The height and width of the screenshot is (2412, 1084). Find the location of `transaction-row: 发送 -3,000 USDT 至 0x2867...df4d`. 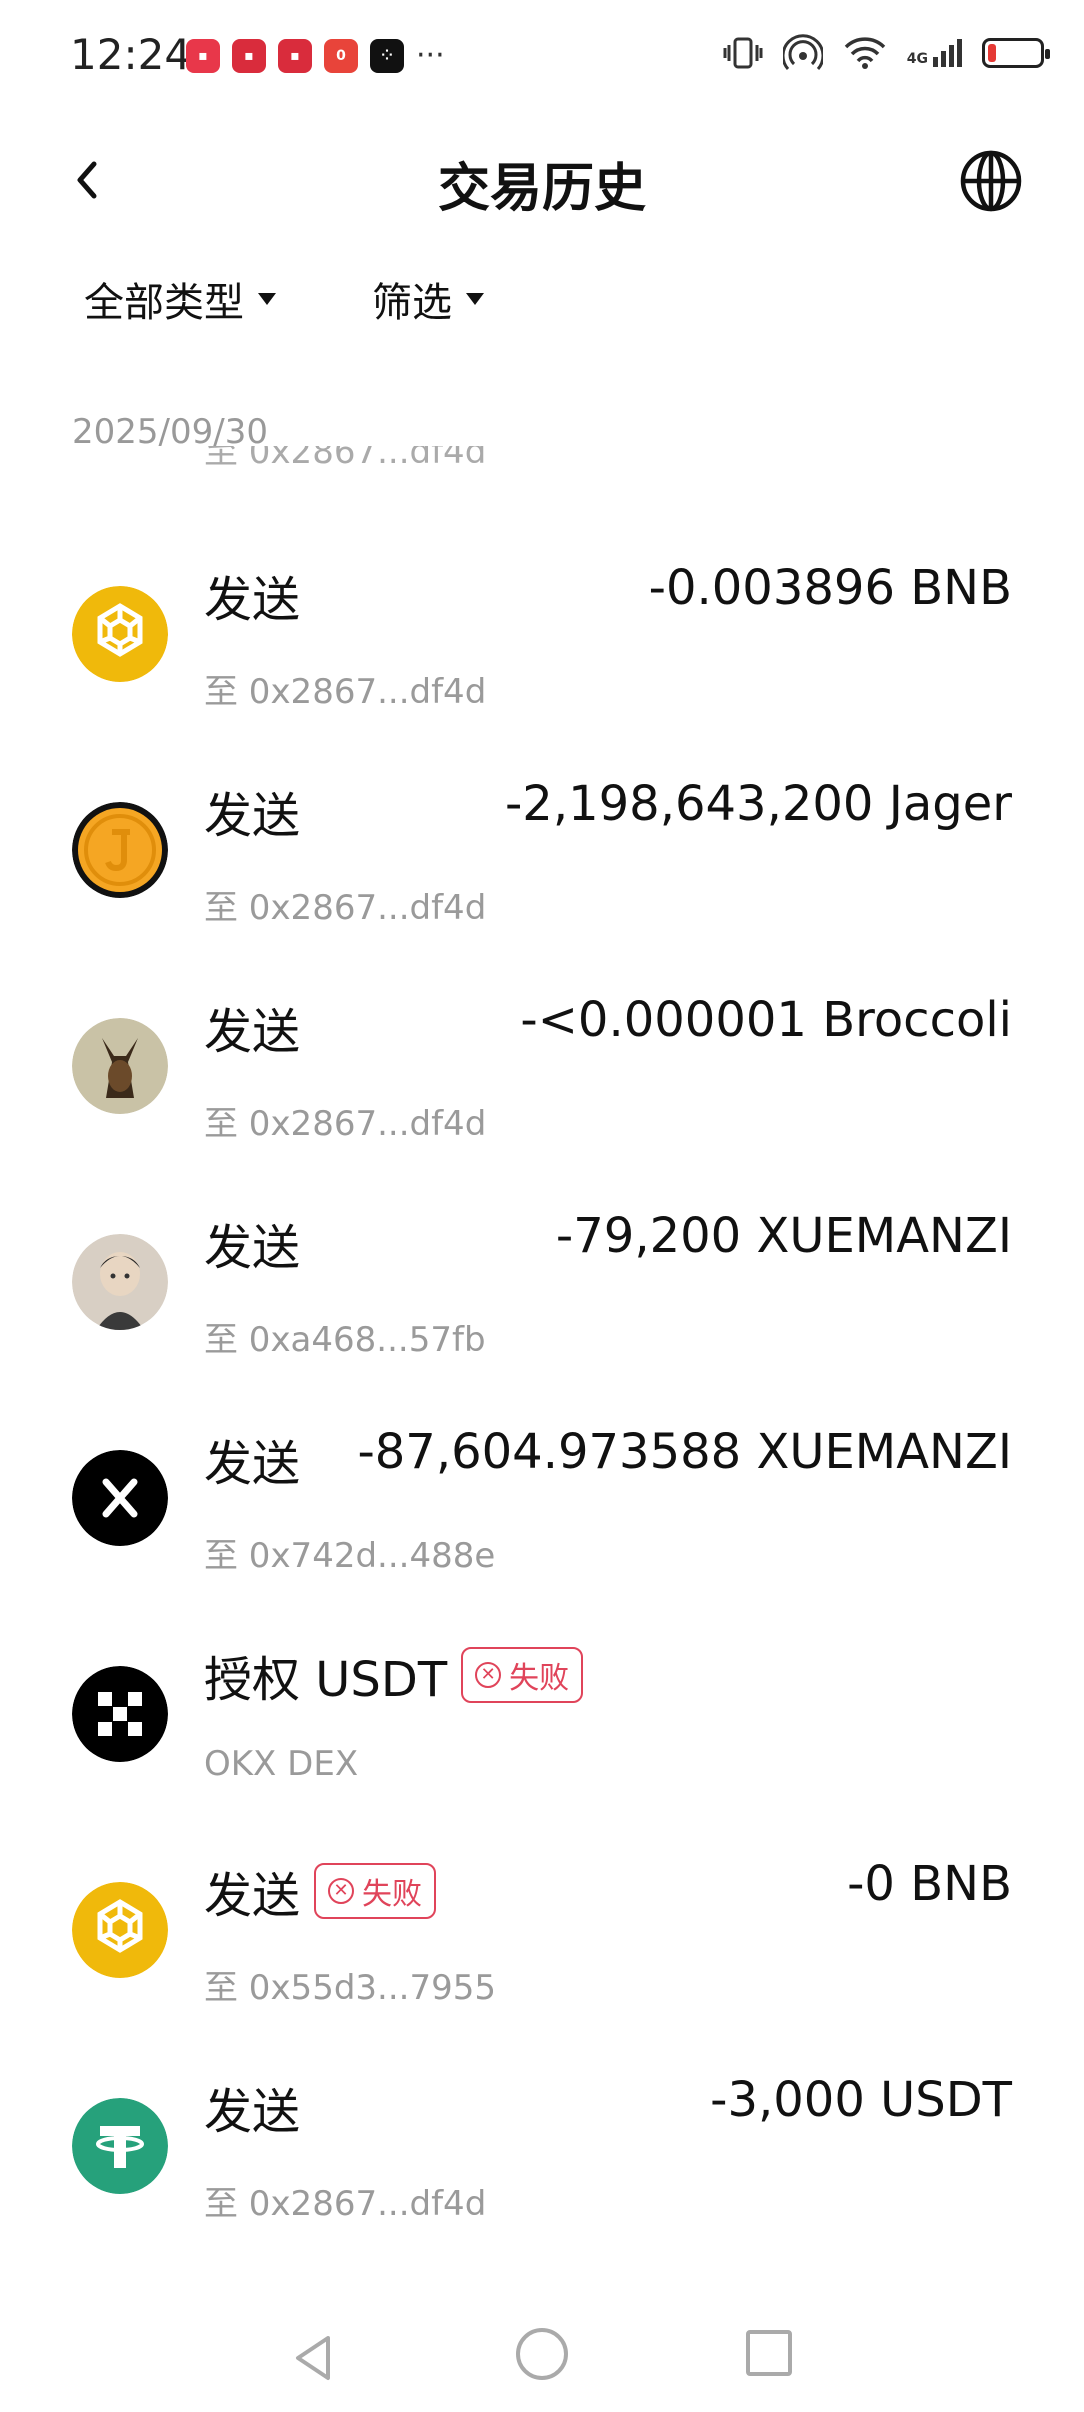

transaction-row: 发送 -3,000 USDT 至 0x2867...df4d is located at coordinates (542, 2180).